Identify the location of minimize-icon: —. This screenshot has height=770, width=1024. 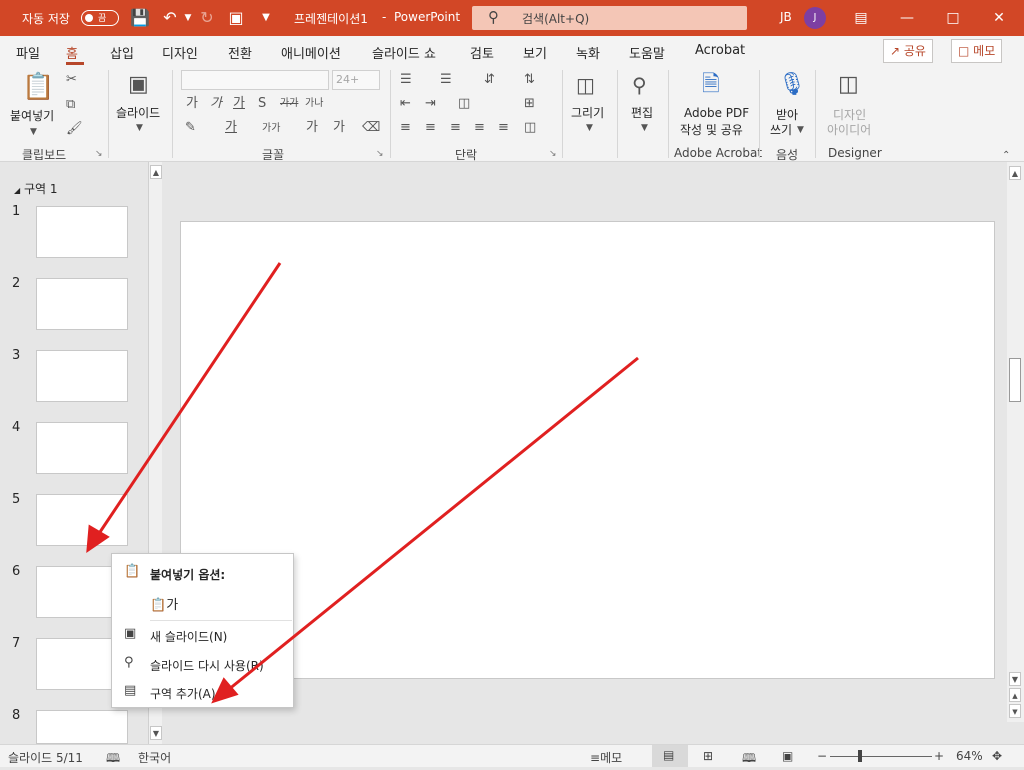
(907, 18).